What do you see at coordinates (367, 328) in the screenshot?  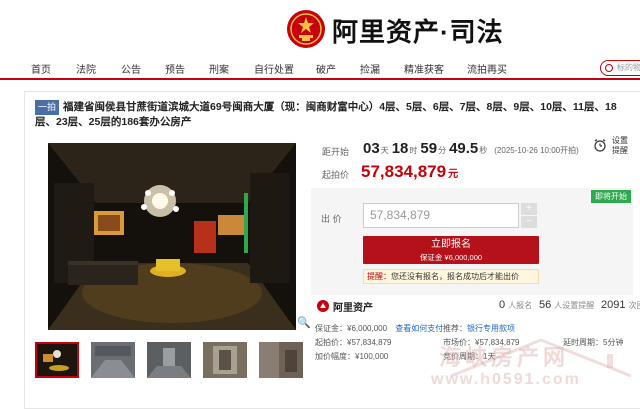 I see `deposit-value: ¥6,000,000` at bounding box center [367, 328].